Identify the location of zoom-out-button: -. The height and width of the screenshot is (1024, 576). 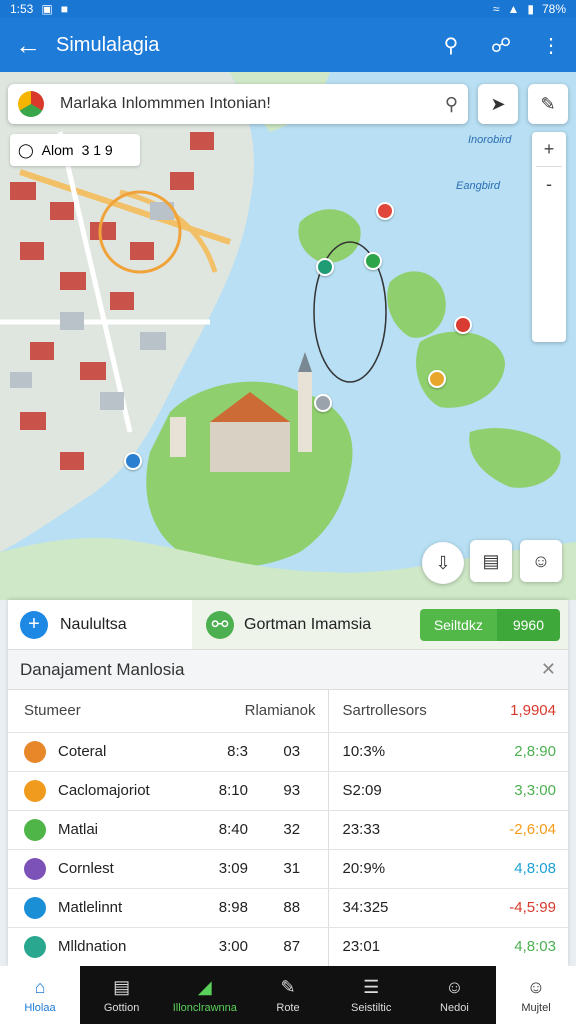
(549, 184).